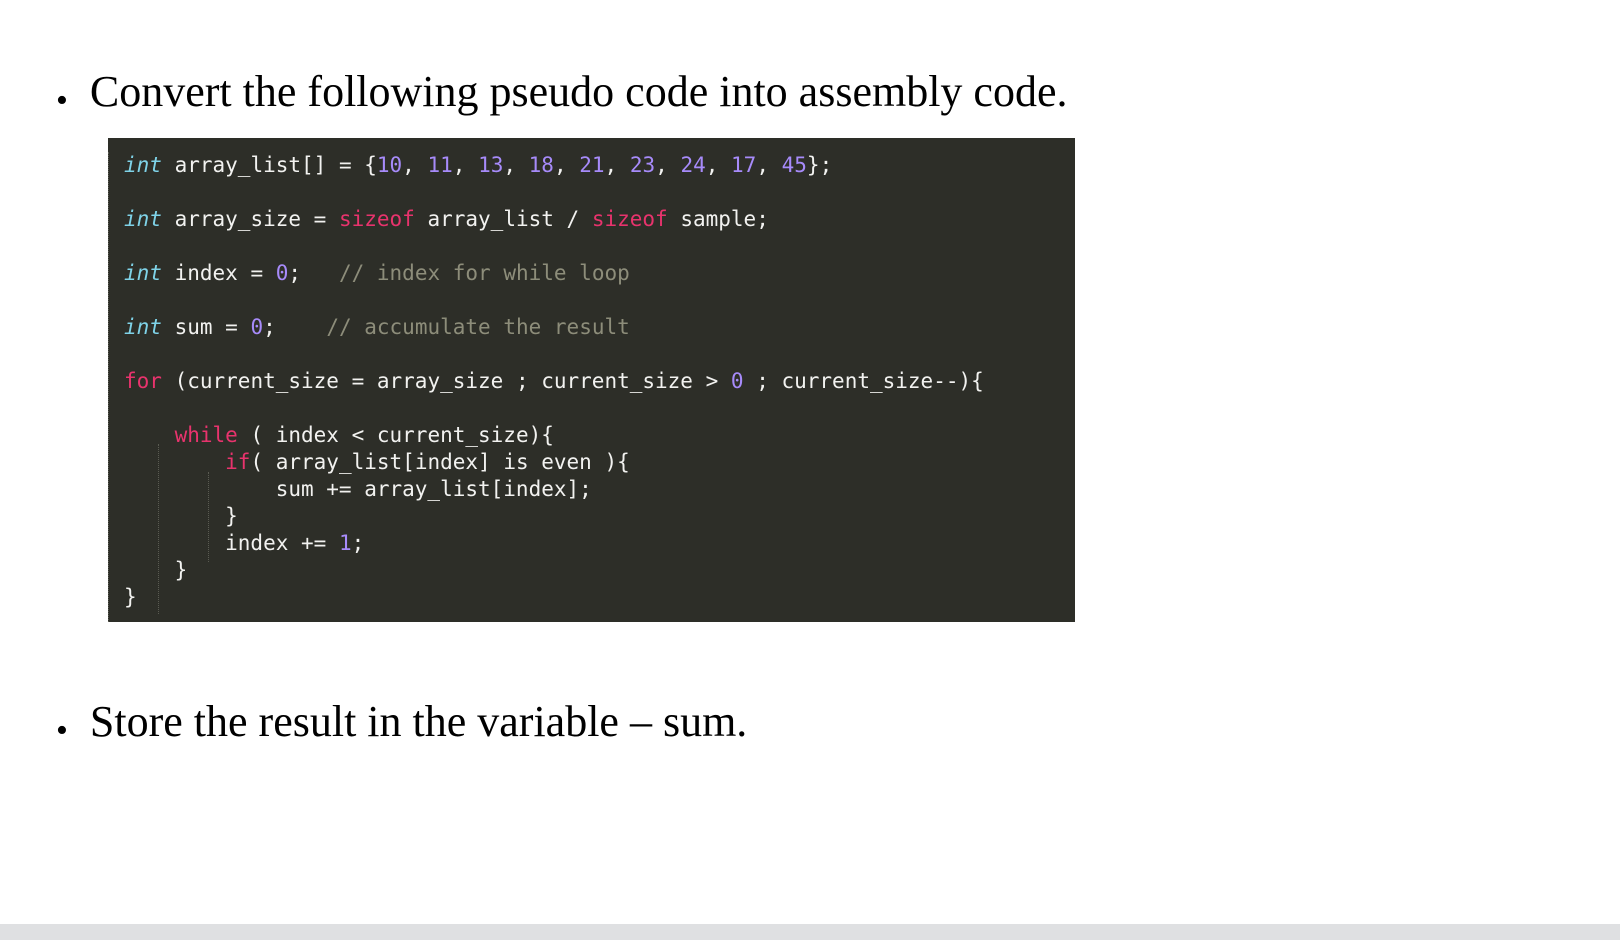  Describe the element at coordinates (269, 165) in the screenshot. I see `code-token: array_list[] = {` at that location.